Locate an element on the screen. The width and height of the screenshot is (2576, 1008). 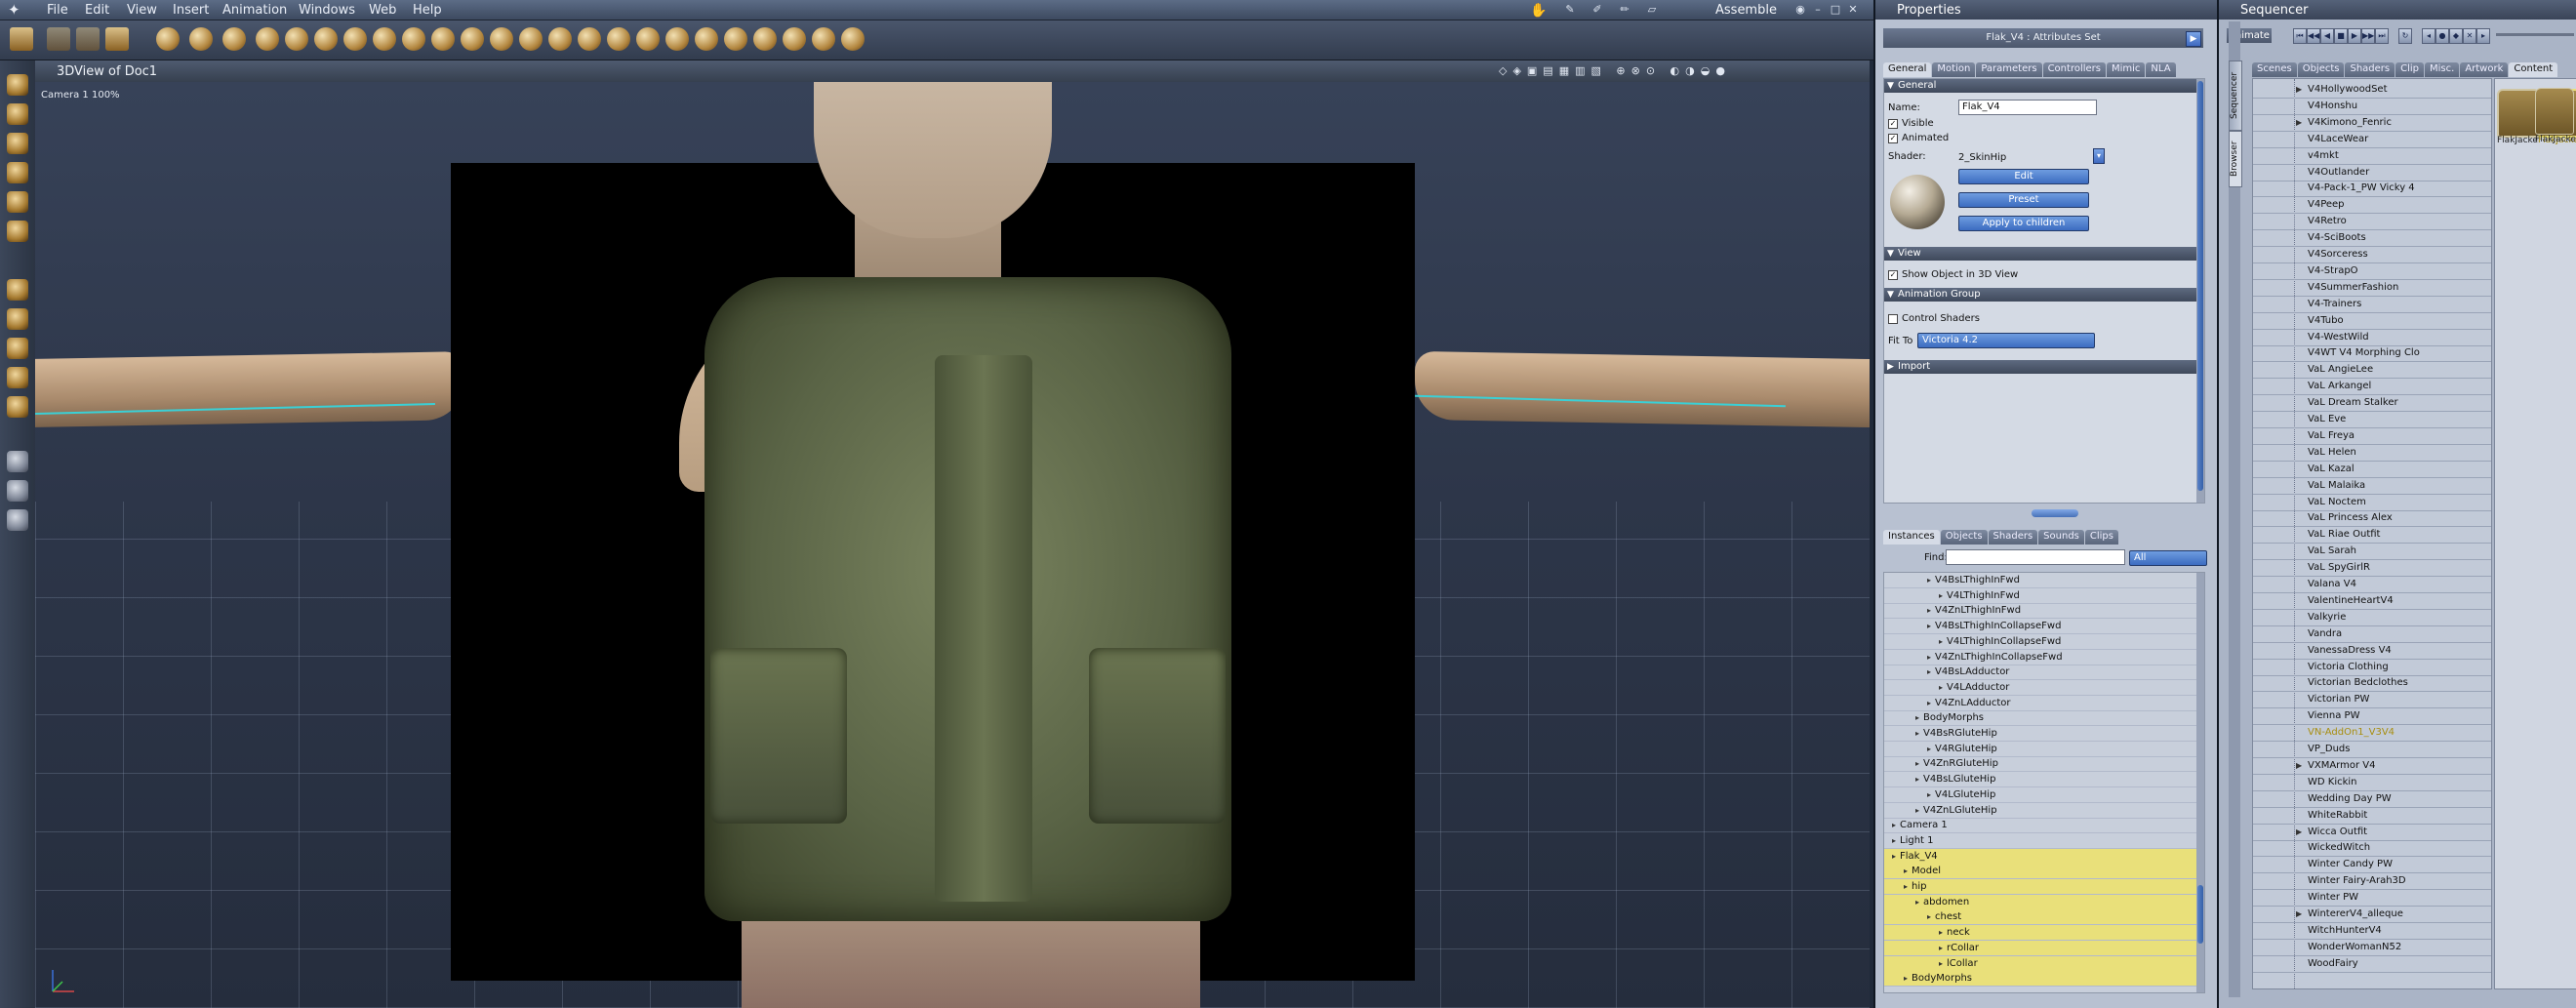
library-item: Winter PW is located at coordinates (2372, 898).